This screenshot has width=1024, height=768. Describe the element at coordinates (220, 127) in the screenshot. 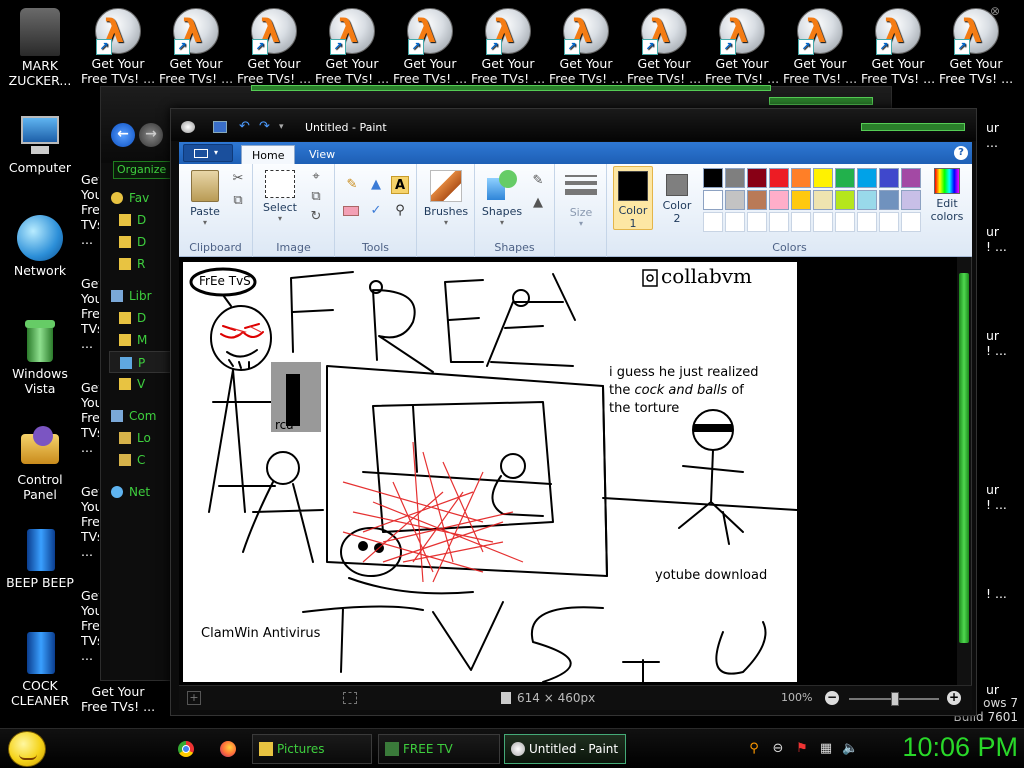

I see `save-icon` at that location.